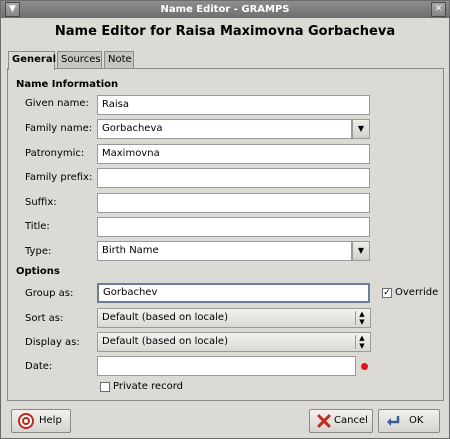  What do you see at coordinates (393, 421) in the screenshot?
I see `enter-arrow-icon` at bounding box center [393, 421].